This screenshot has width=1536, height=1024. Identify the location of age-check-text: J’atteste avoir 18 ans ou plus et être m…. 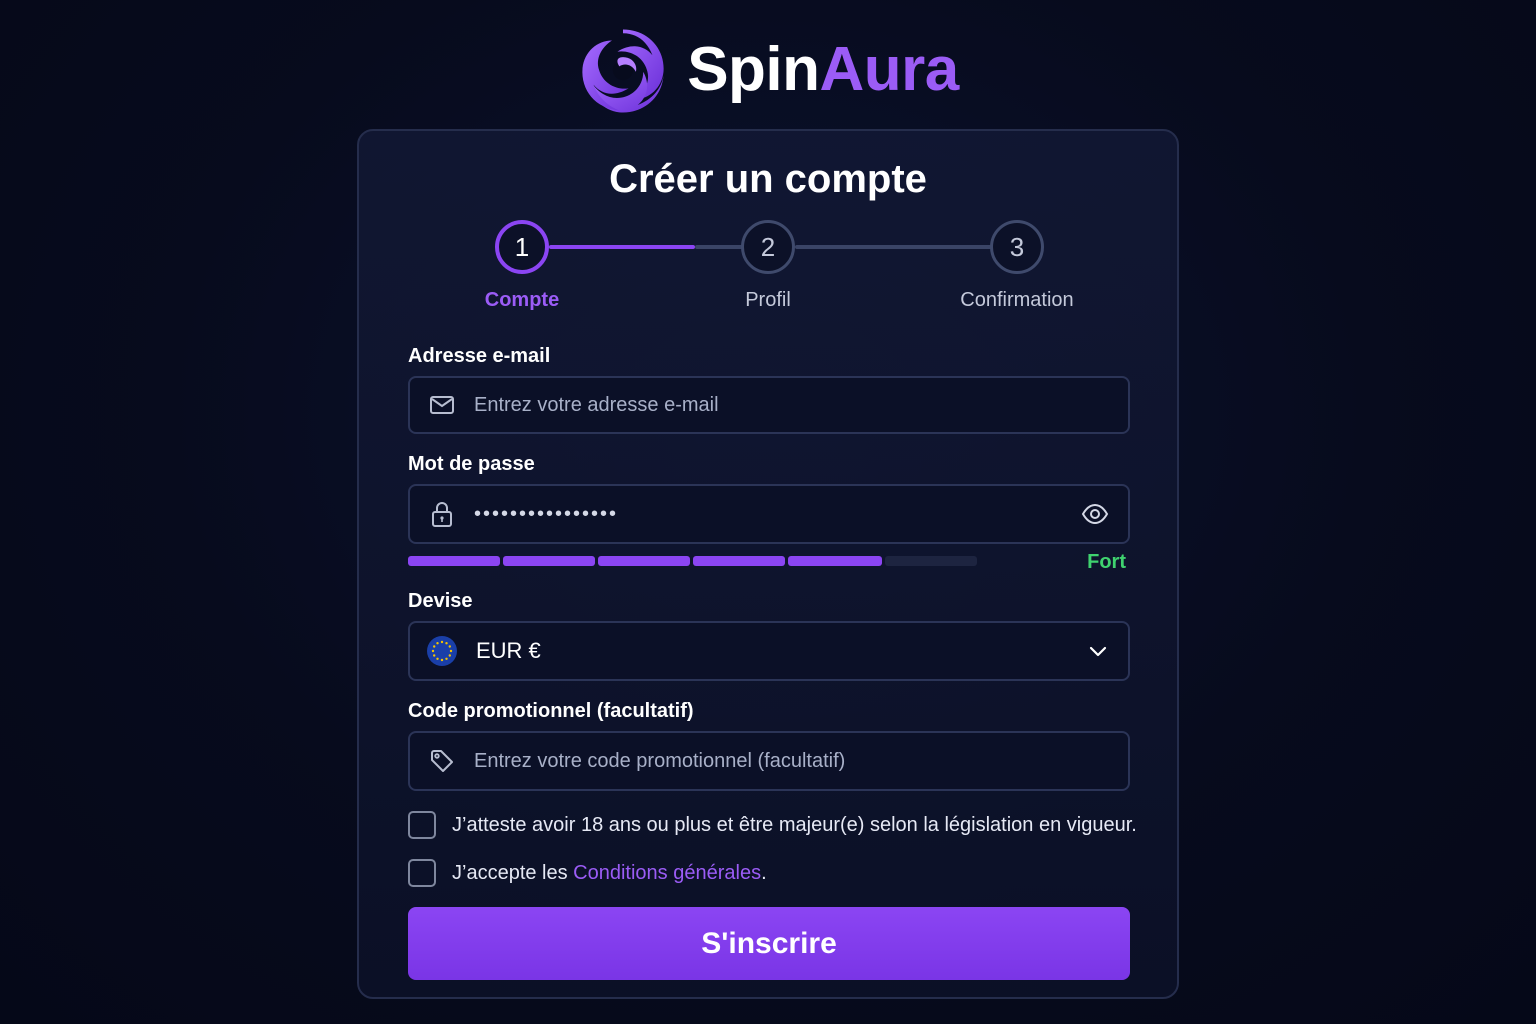
(794, 824).